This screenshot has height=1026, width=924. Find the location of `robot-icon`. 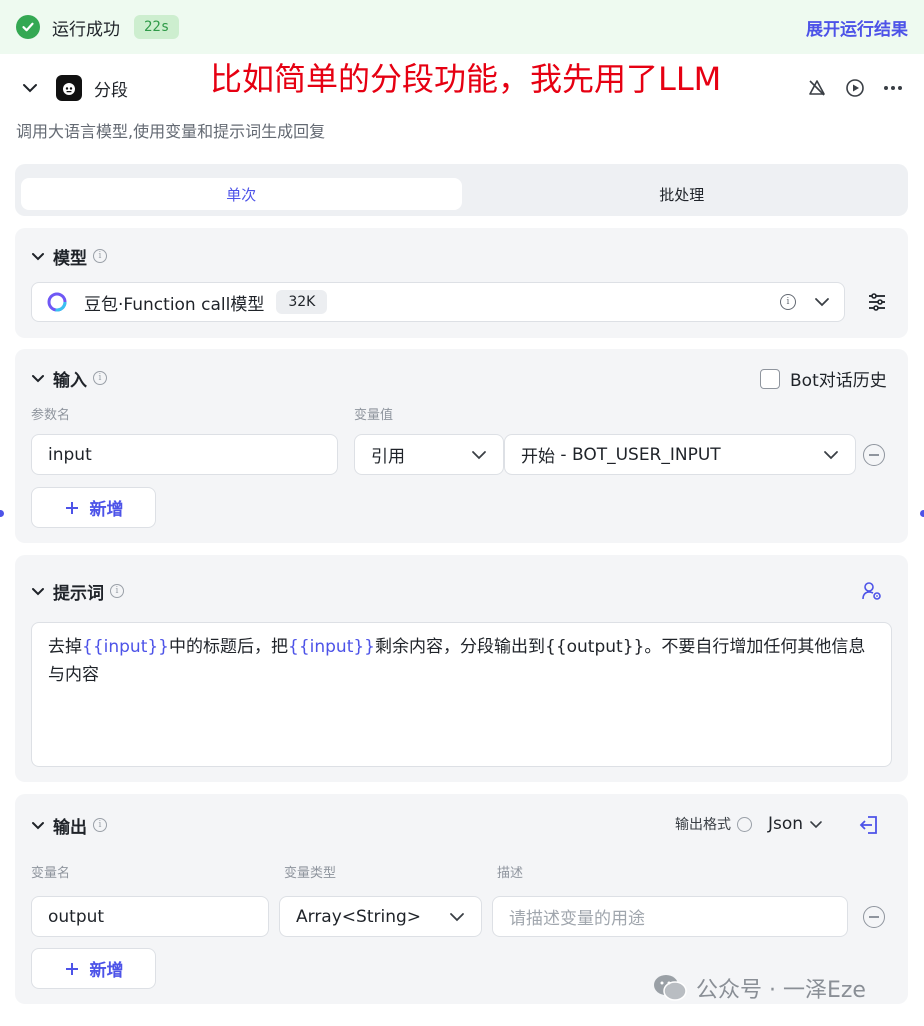

robot-icon is located at coordinates (69, 88).